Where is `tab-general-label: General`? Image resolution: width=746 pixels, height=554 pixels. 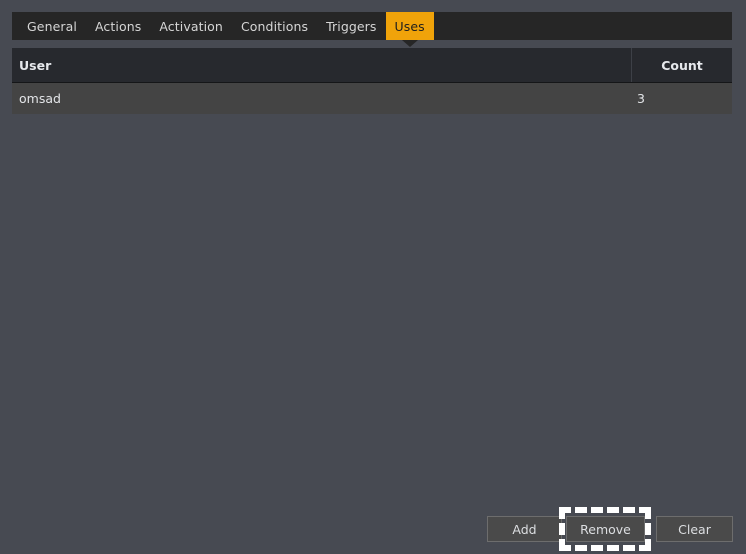 tab-general-label: General is located at coordinates (52, 26).